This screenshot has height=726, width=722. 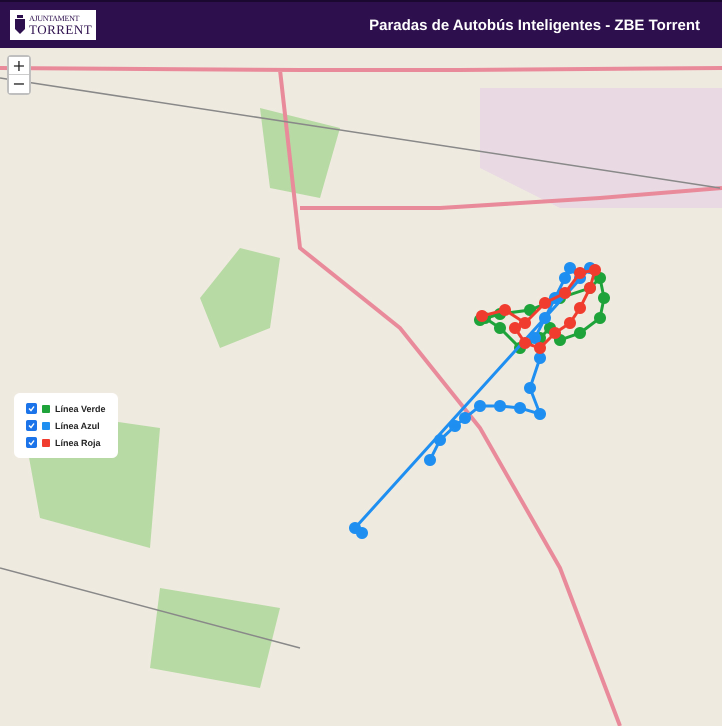 I want to click on legend-label: Línea Roja, so click(x=78, y=443).